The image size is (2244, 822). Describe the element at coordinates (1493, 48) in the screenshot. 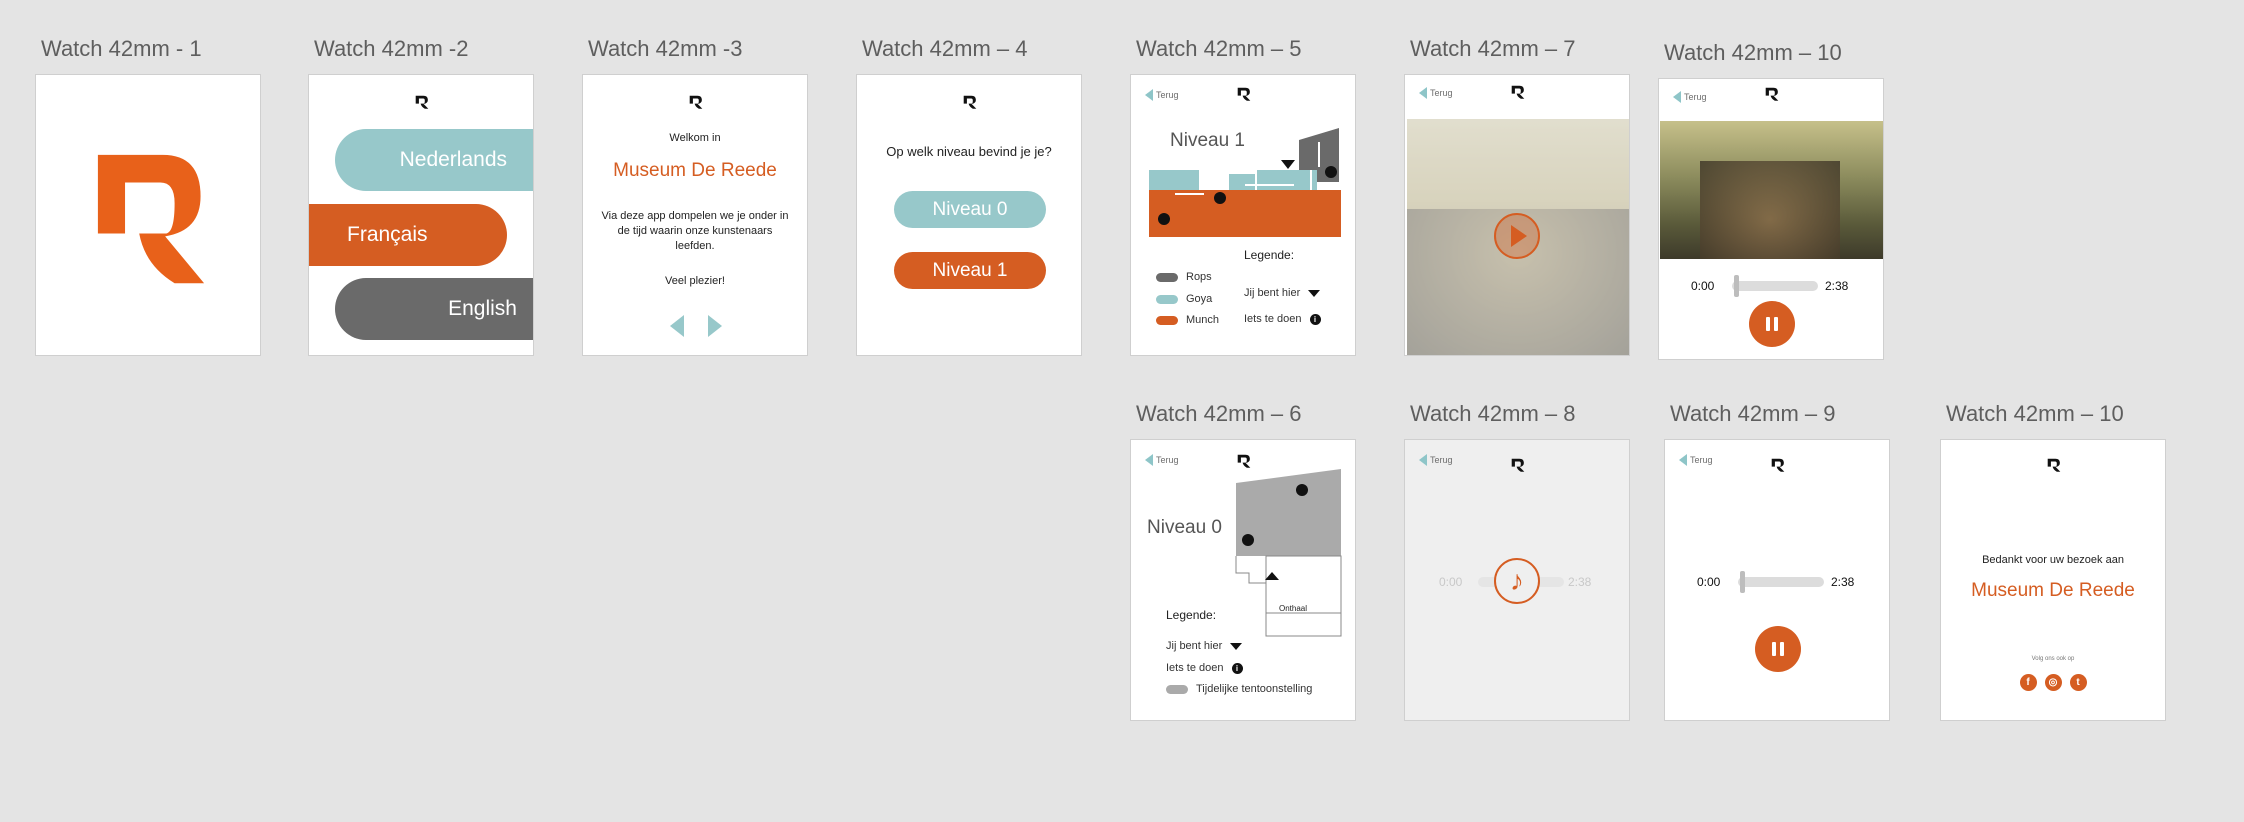

I see `board-title-7: Watch 42mm – 7` at that location.